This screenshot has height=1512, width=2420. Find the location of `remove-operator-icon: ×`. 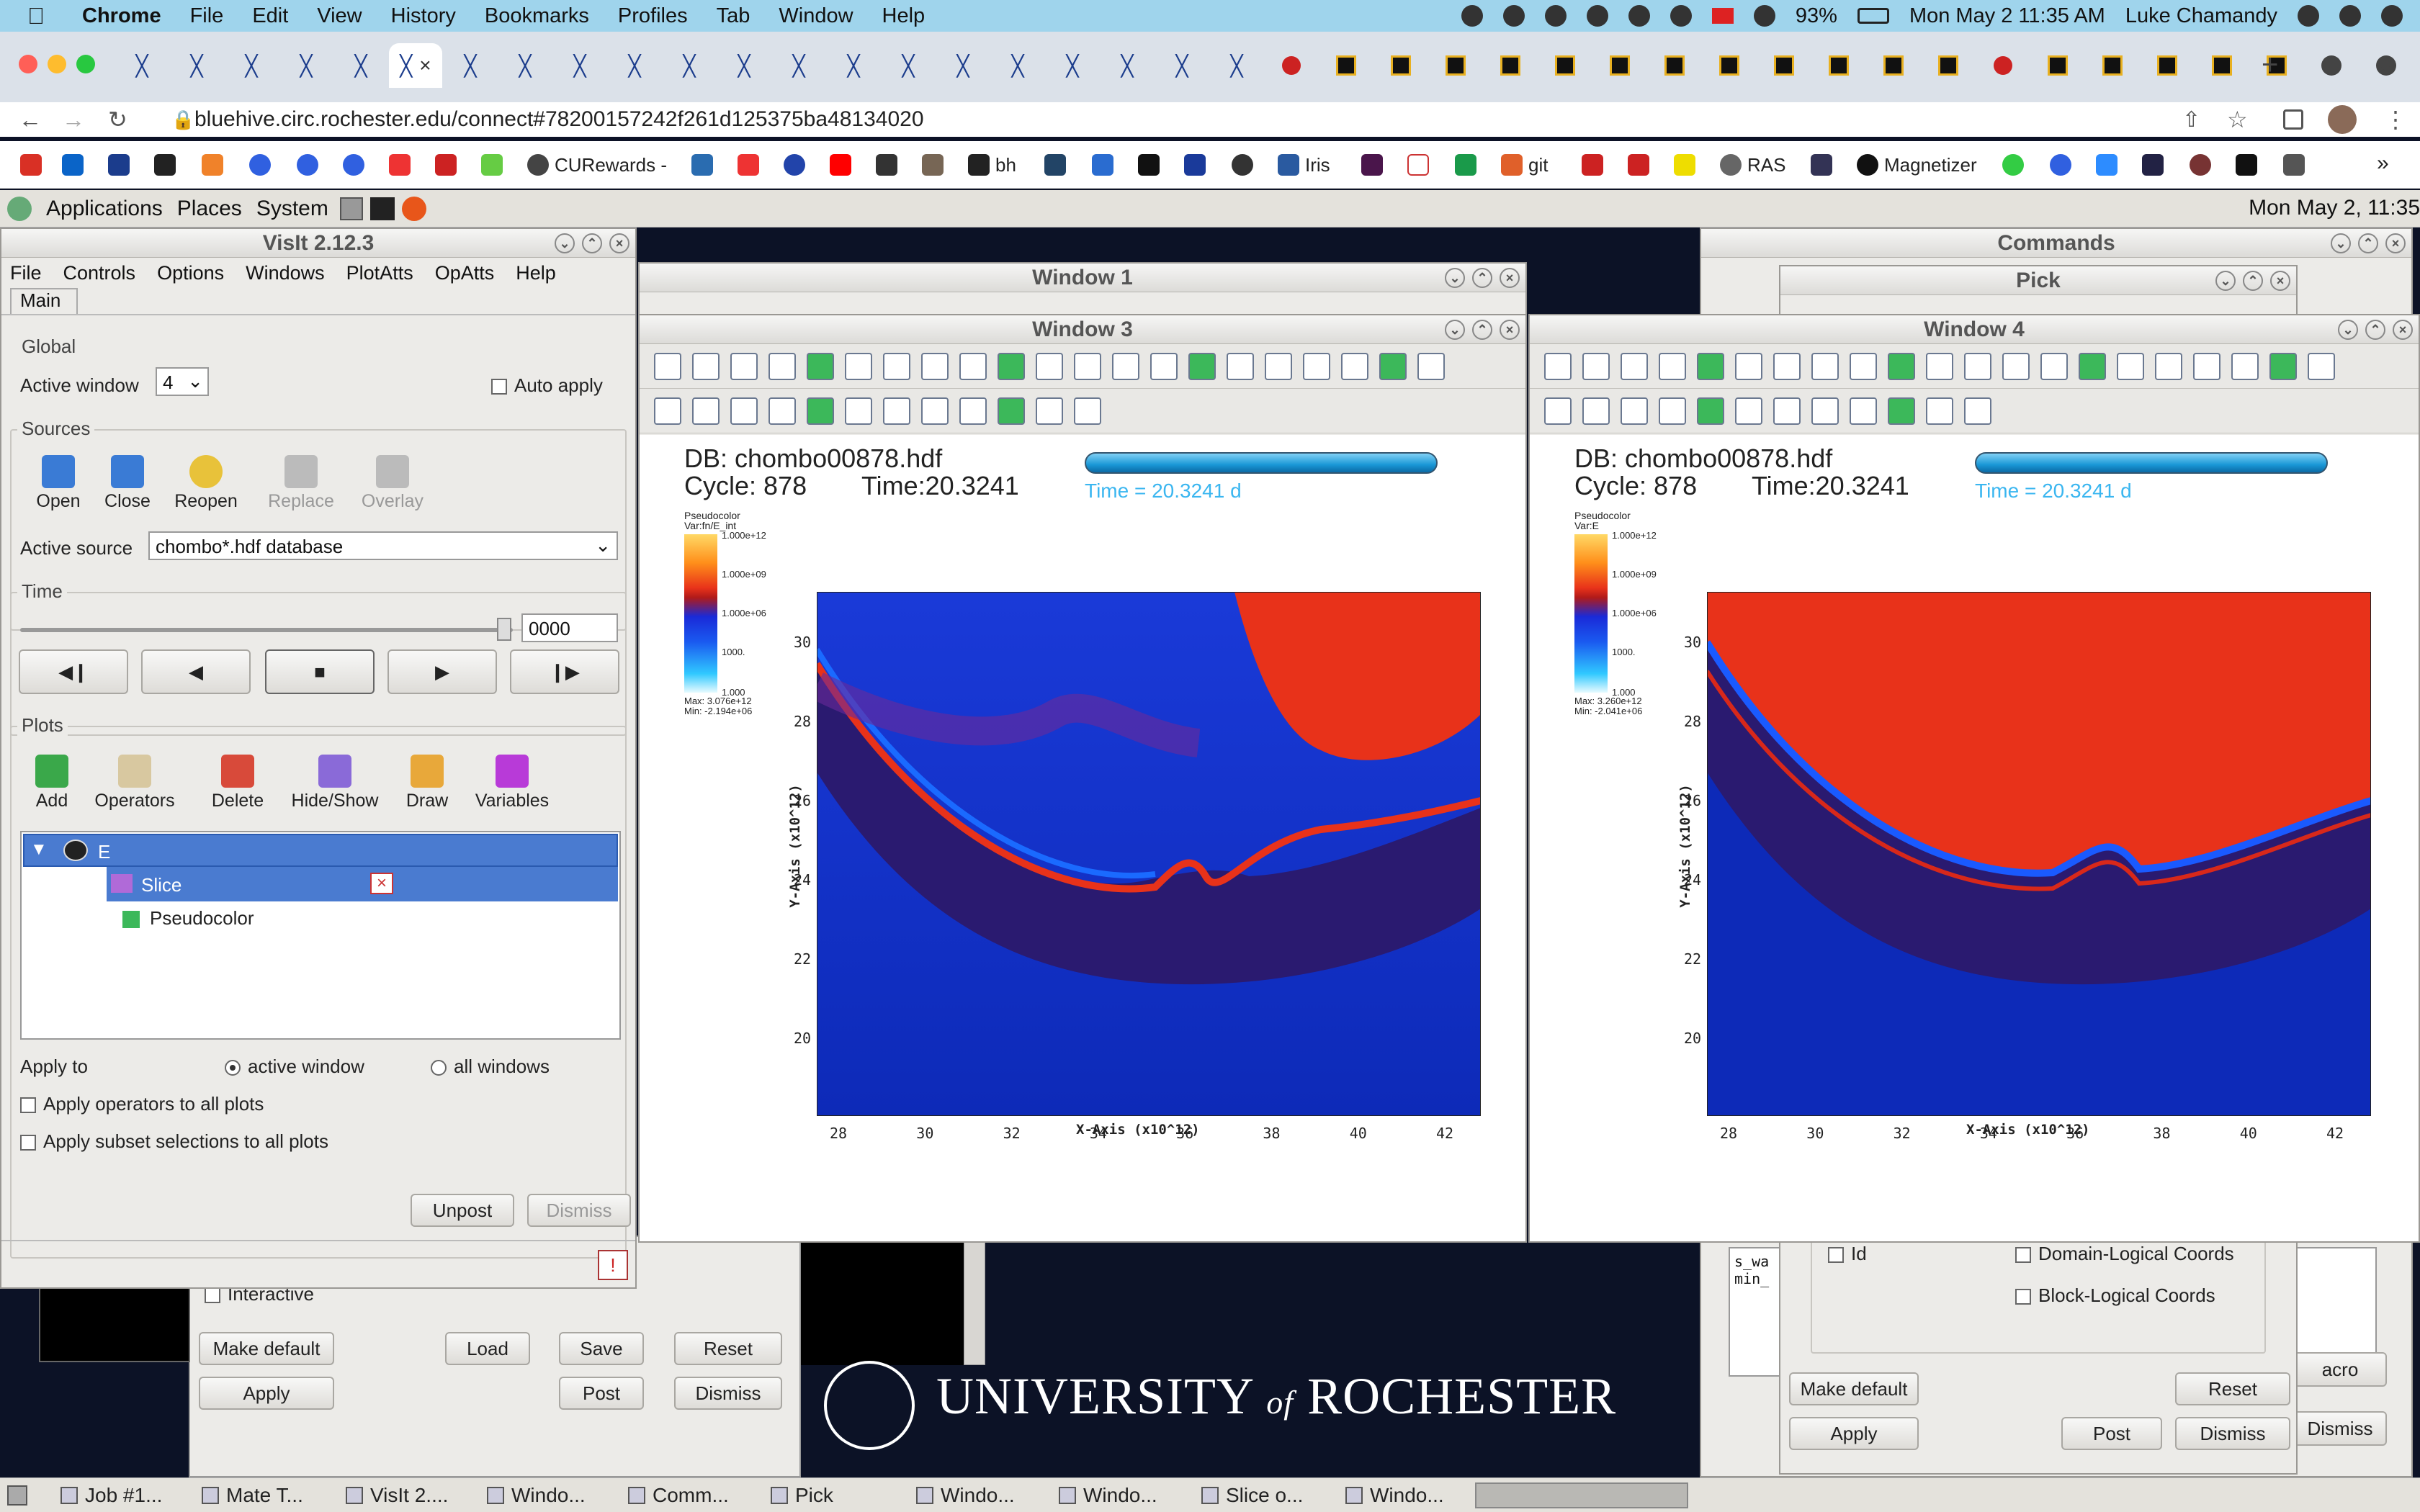

remove-operator-icon: × is located at coordinates (381, 883).